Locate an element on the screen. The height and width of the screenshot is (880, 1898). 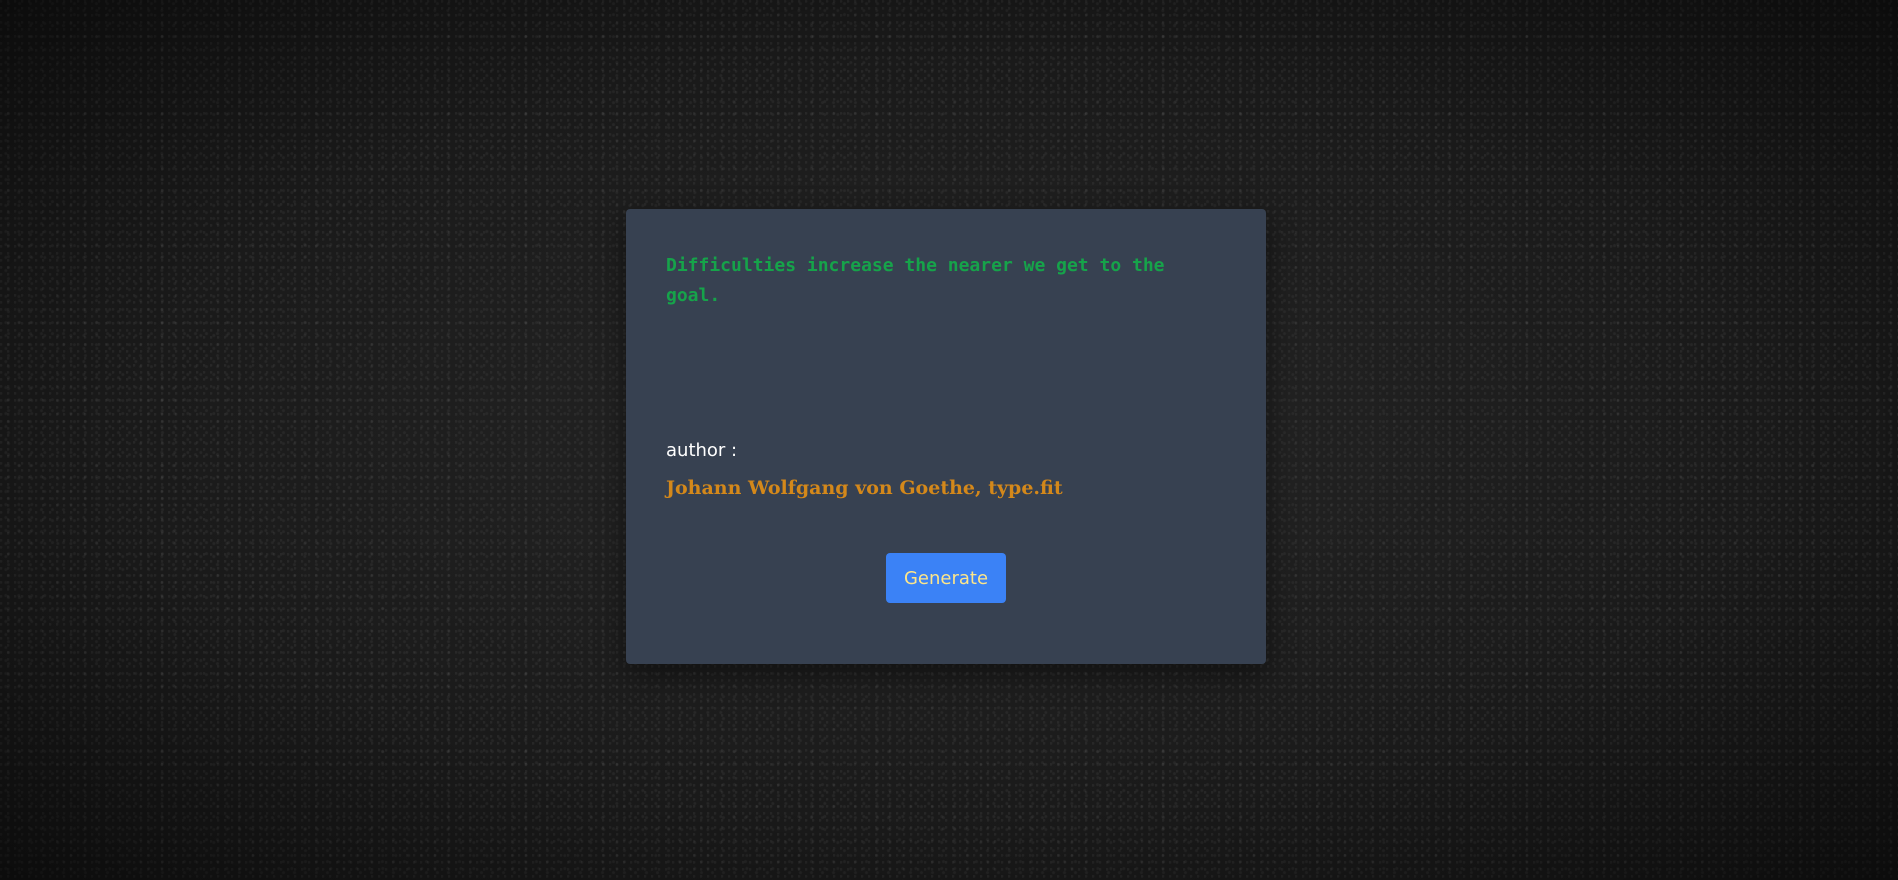
generate-button: Generate is located at coordinates (946, 578).